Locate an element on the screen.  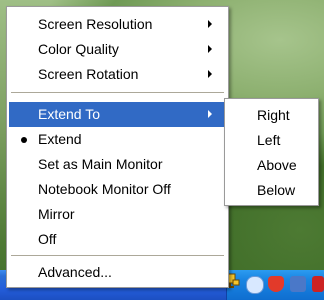
menu-item-extend-to: Extend To is located at coordinates (117, 114).